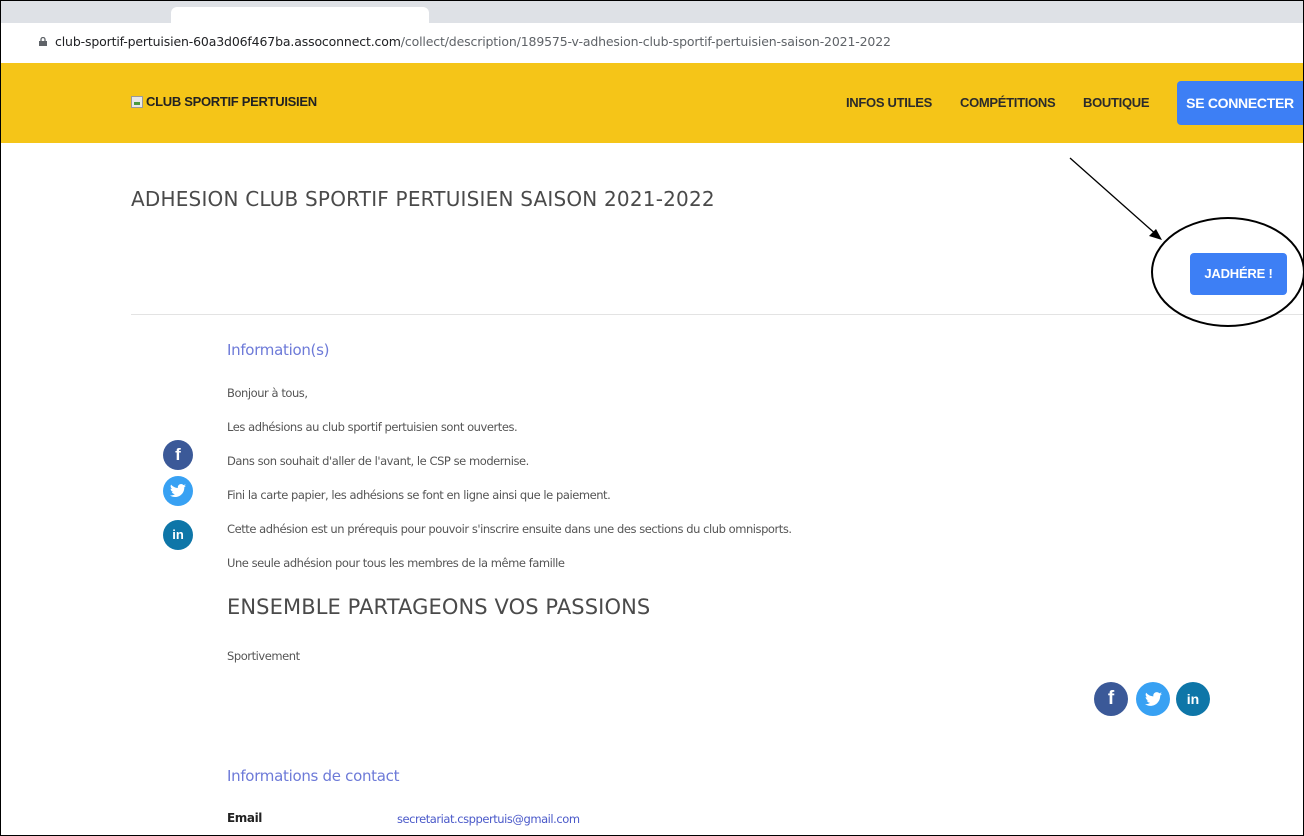 Image resolution: width=1304 pixels, height=836 pixels. What do you see at coordinates (263, 656) in the screenshot?
I see `signoff-text: Sportivement` at bounding box center [263, 656].